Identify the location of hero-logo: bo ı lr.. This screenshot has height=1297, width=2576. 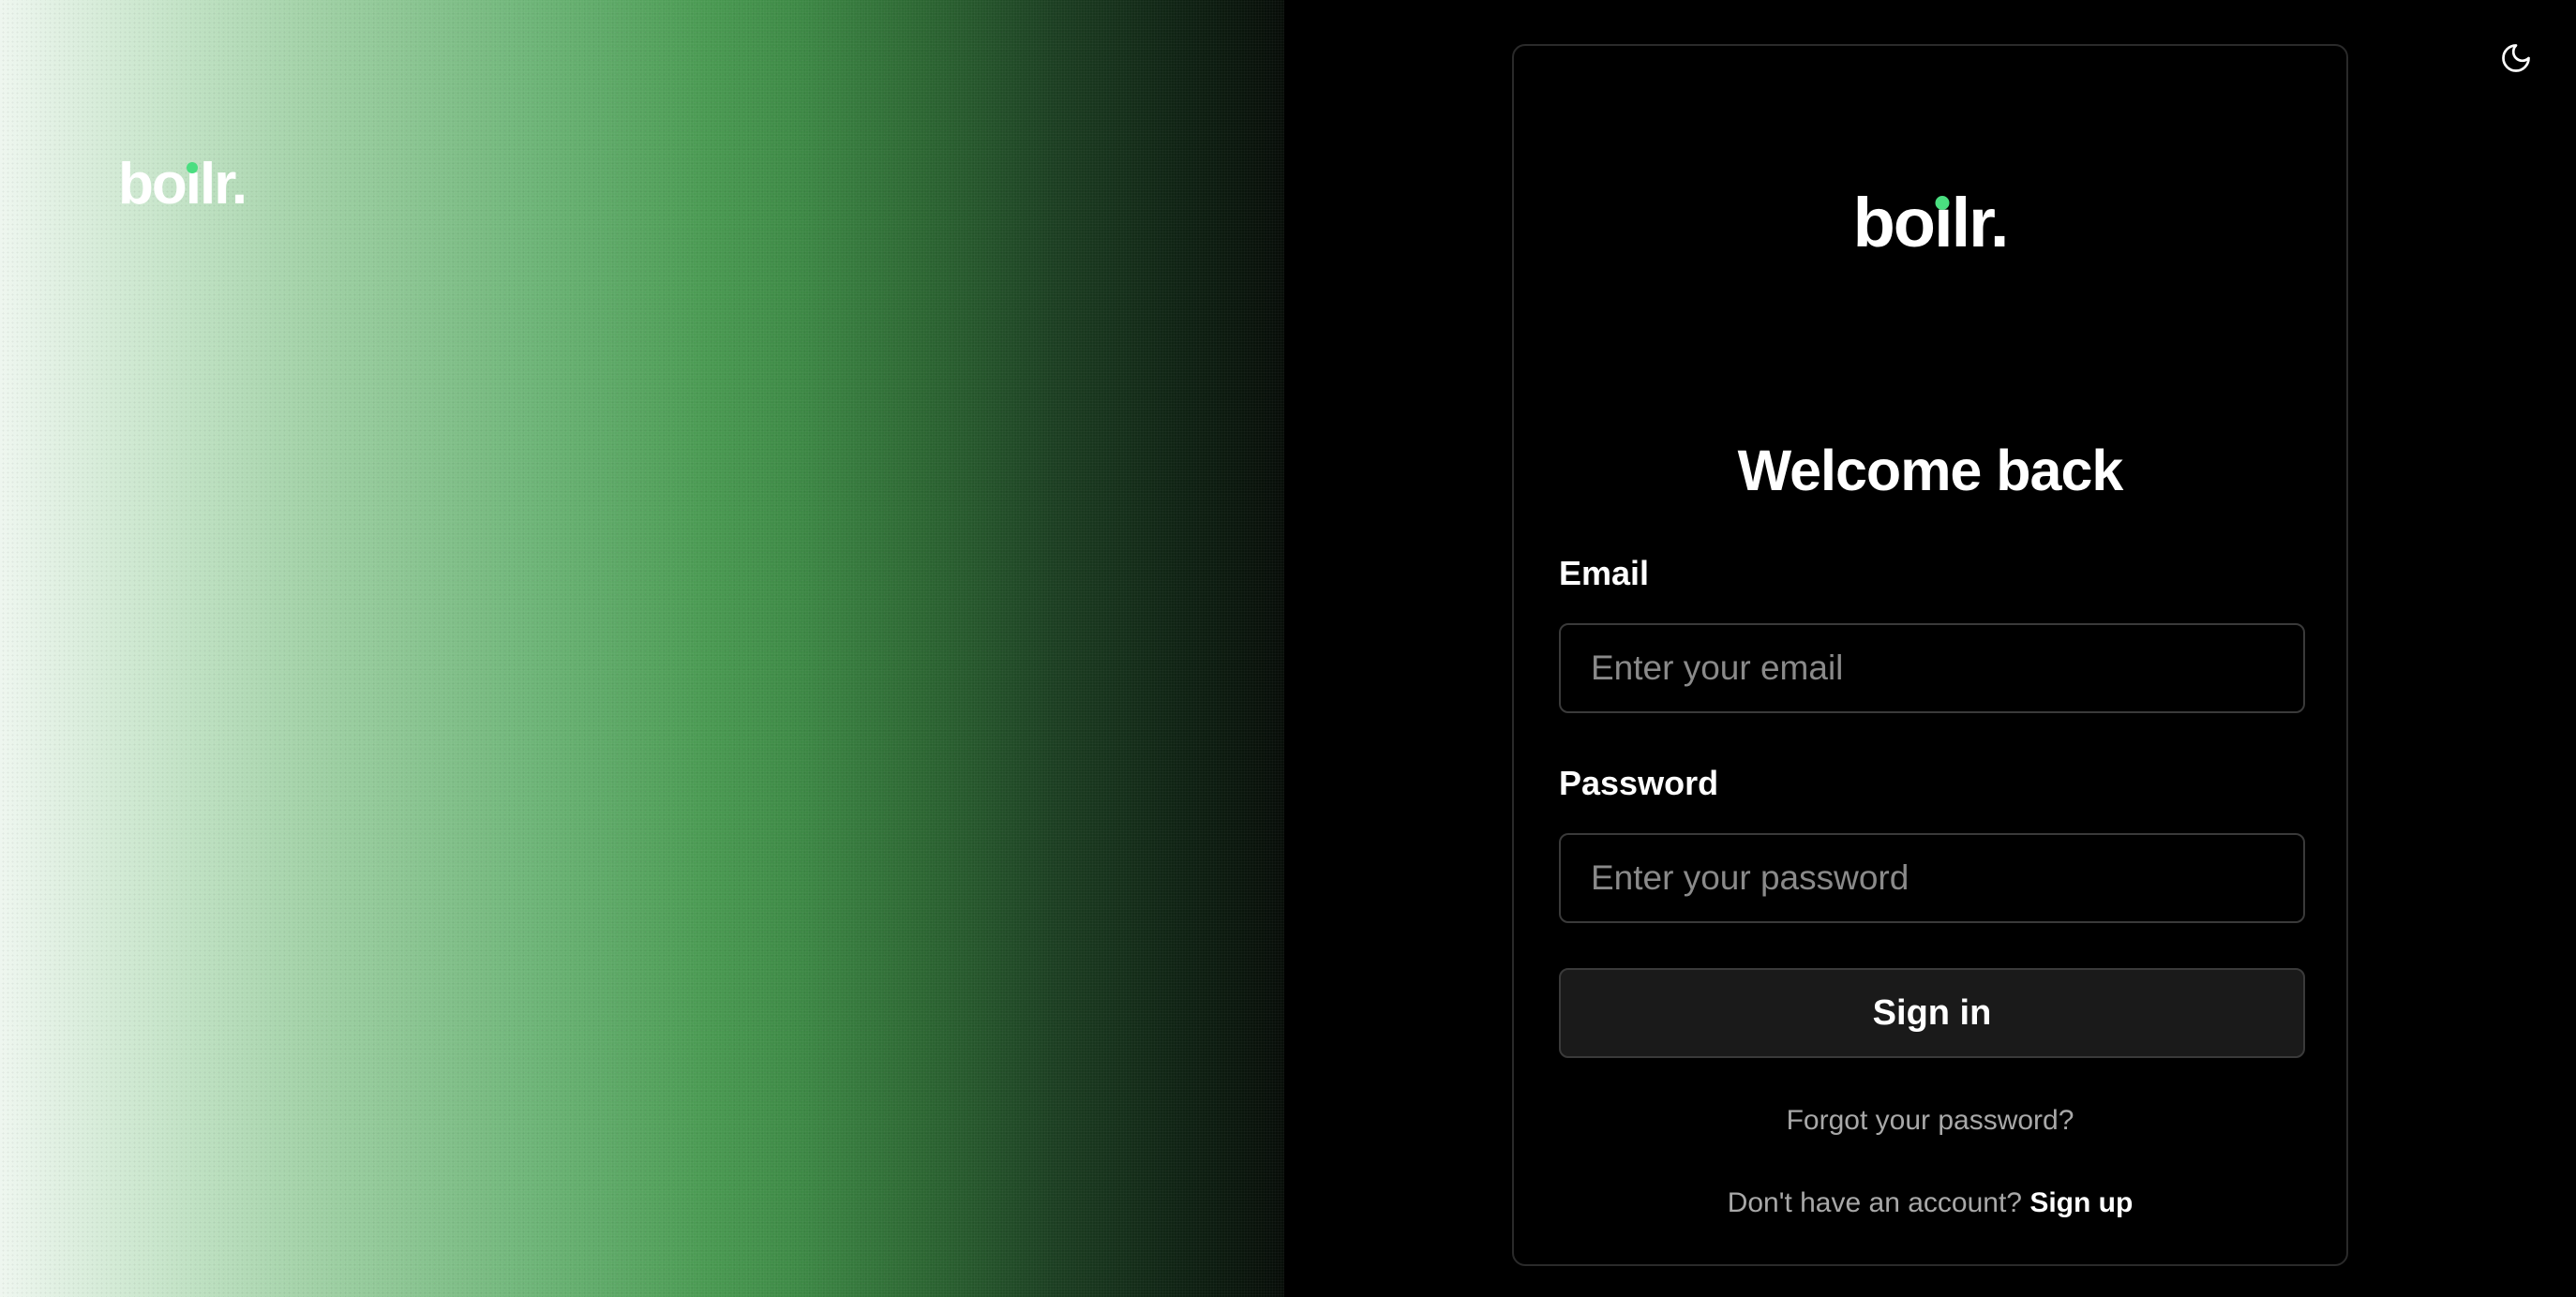
(182, 184).